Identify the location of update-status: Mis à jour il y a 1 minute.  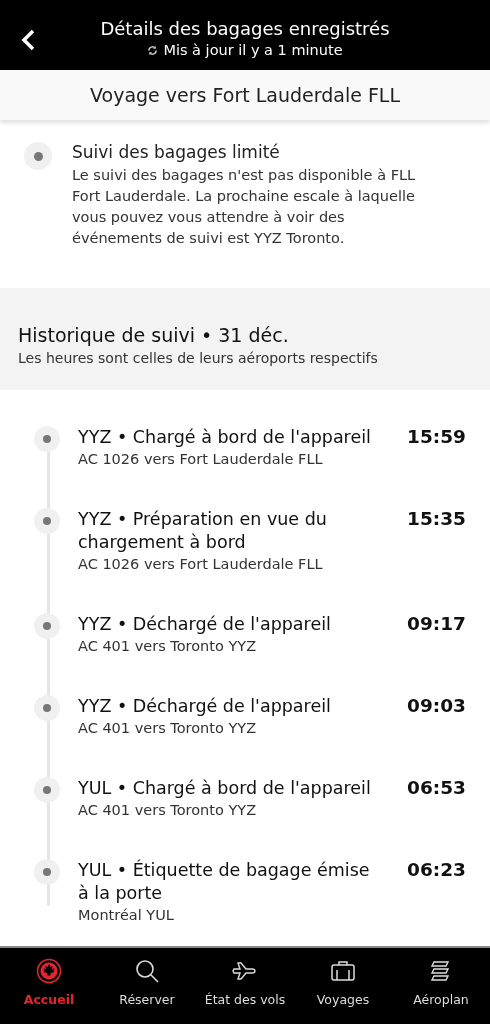
(253, 50).